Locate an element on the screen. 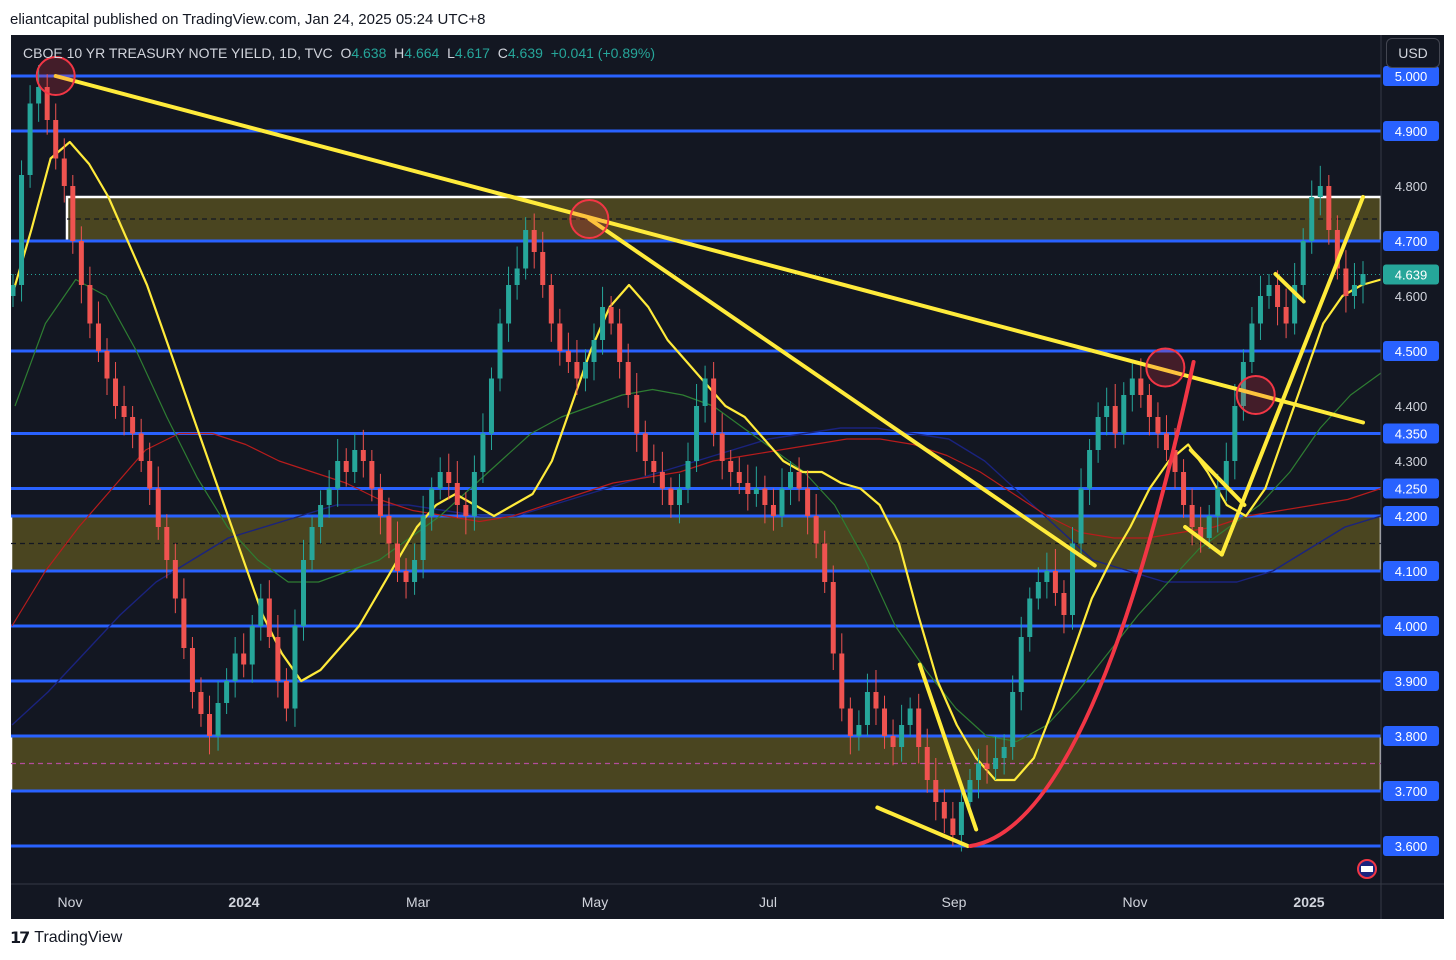  price-tick-label: 4.900 is located at coordinates (1411, 131).